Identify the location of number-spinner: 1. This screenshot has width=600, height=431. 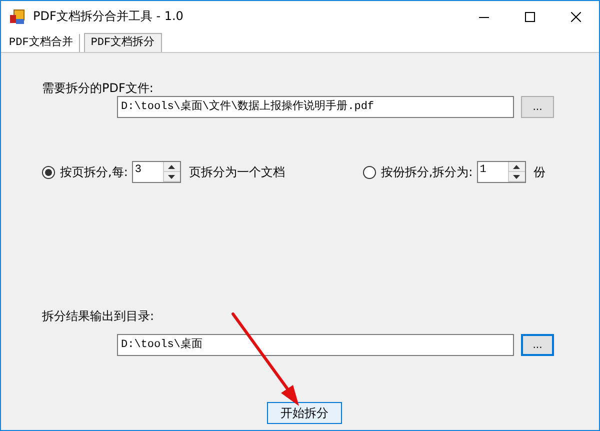
(501, 172).